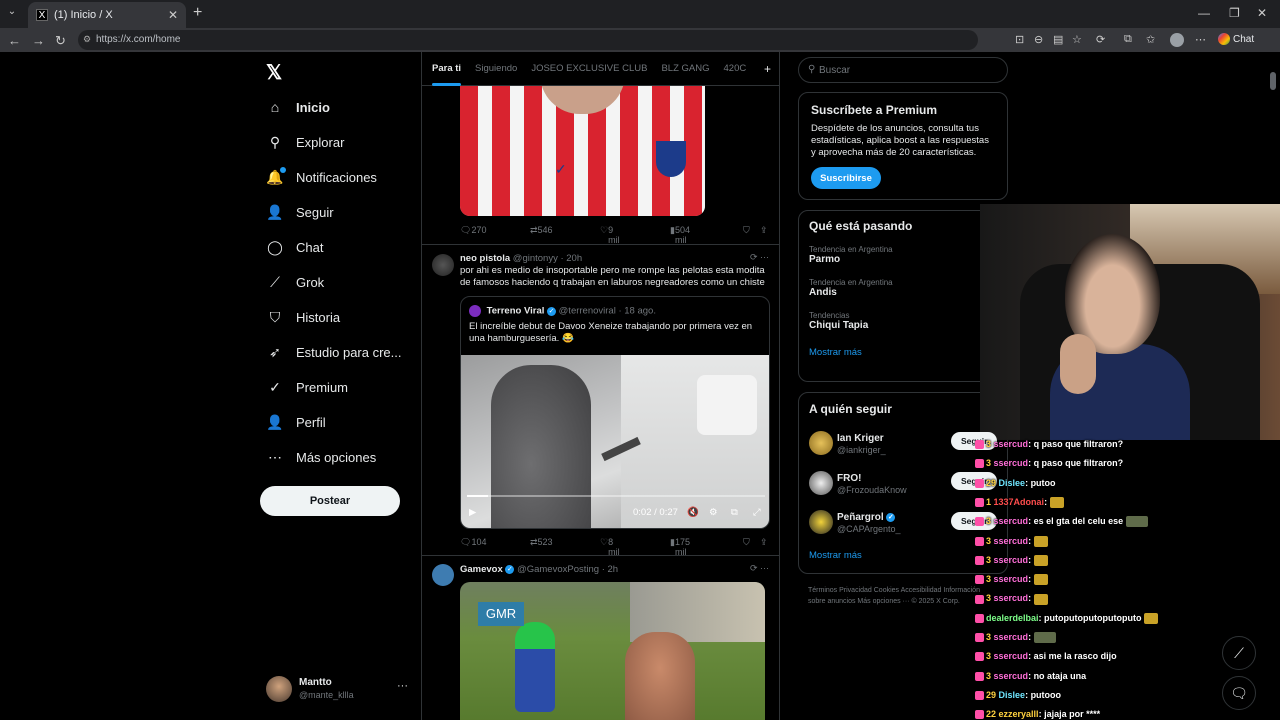 The width and height of the screenshot is (1280, 720). I want to click on tab-420c: 420C, so click(735, 69).